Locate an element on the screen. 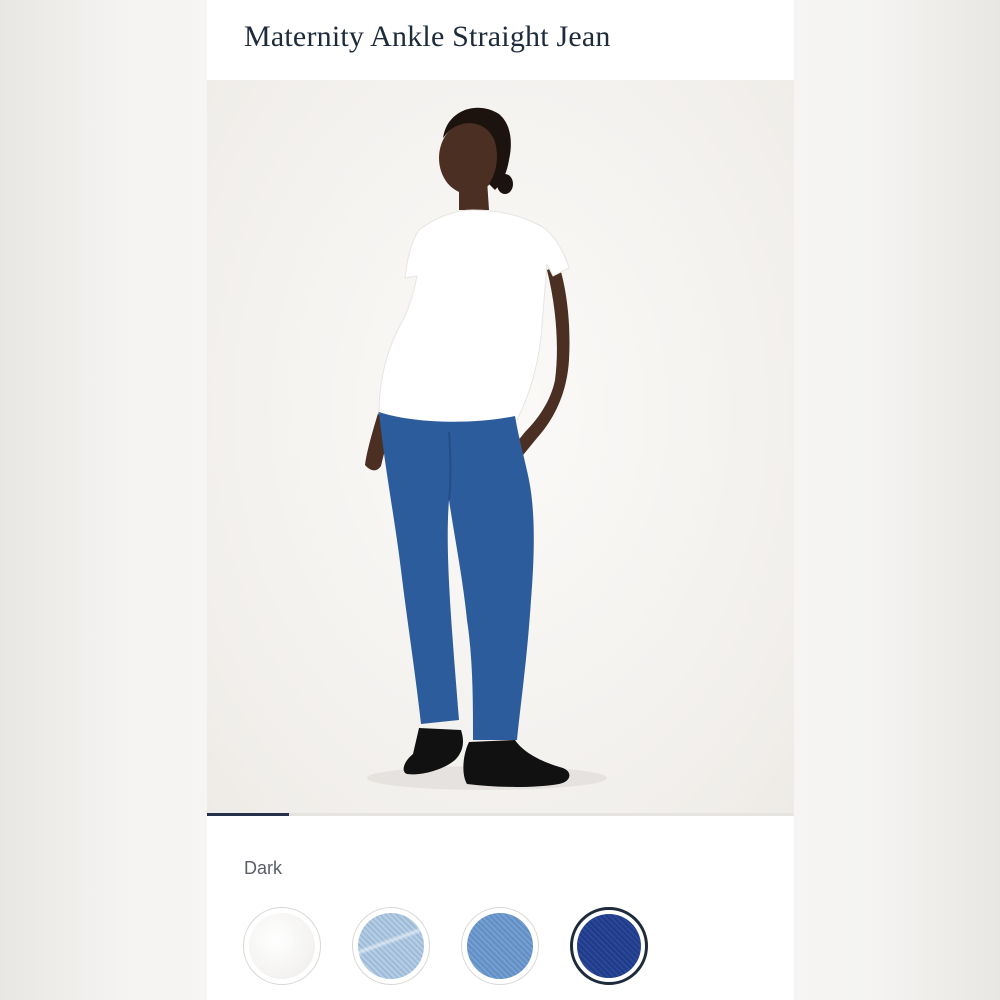 The image size is (1000, 1000). swatch-white-fill is located at coordinates (282, 946).